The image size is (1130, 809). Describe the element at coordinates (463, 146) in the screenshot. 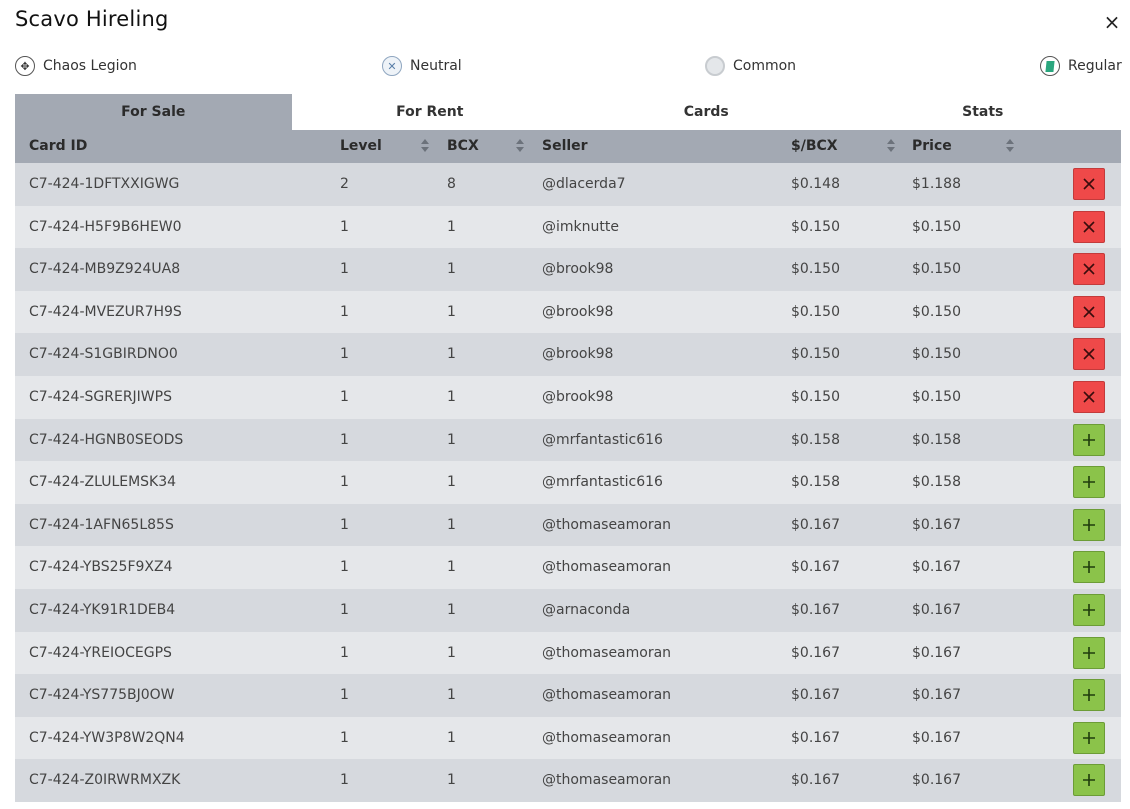

I see `column-bcx: BCX` at that location.